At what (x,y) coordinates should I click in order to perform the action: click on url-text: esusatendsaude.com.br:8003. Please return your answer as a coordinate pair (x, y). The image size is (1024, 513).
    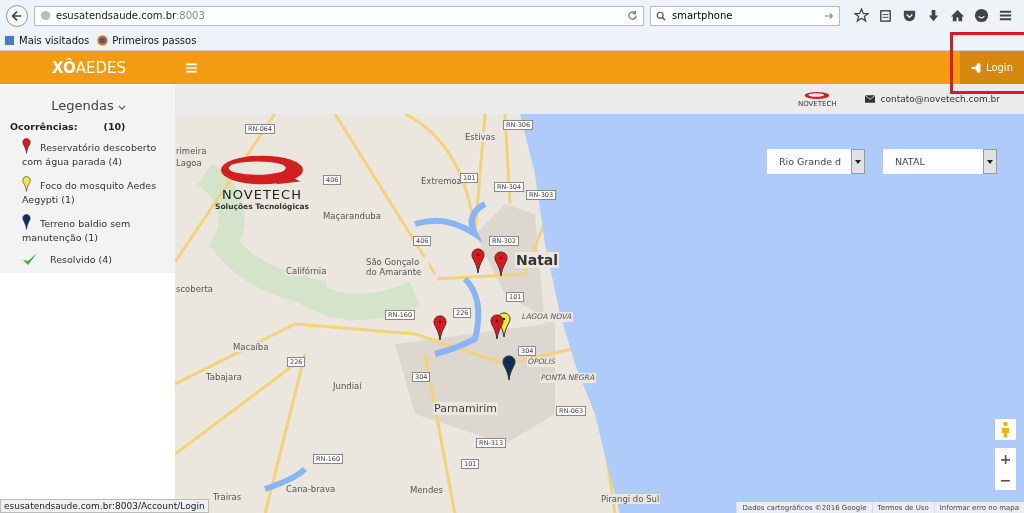
    Looking at the image, I should click on (131, 15).